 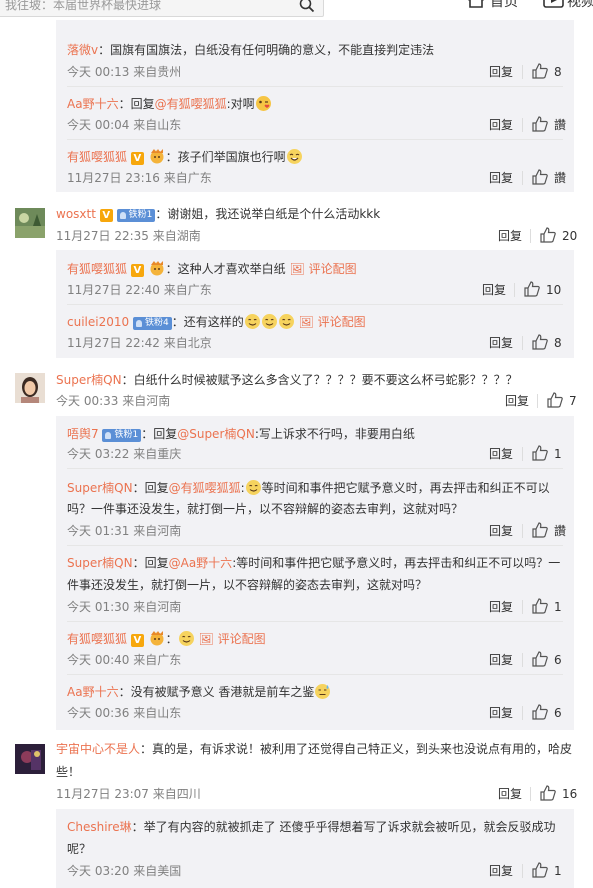 I want to click on timestamp: 今天 00:13 来自贵州, so click(x=124, y=72).